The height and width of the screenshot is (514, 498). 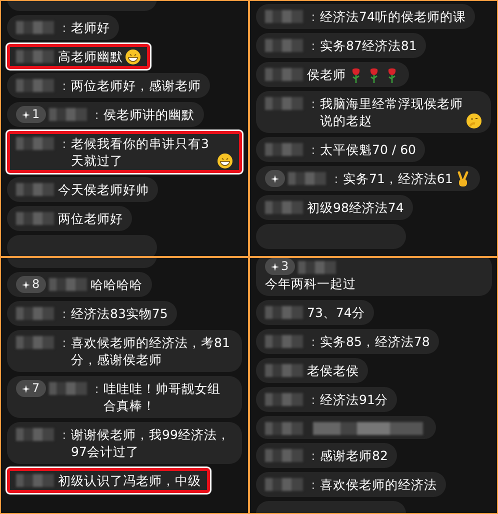 What do you see at coordinates (354, 399) in the screenshot?
I see `message-text: 经济法91分` at bounding box center [354, 399].